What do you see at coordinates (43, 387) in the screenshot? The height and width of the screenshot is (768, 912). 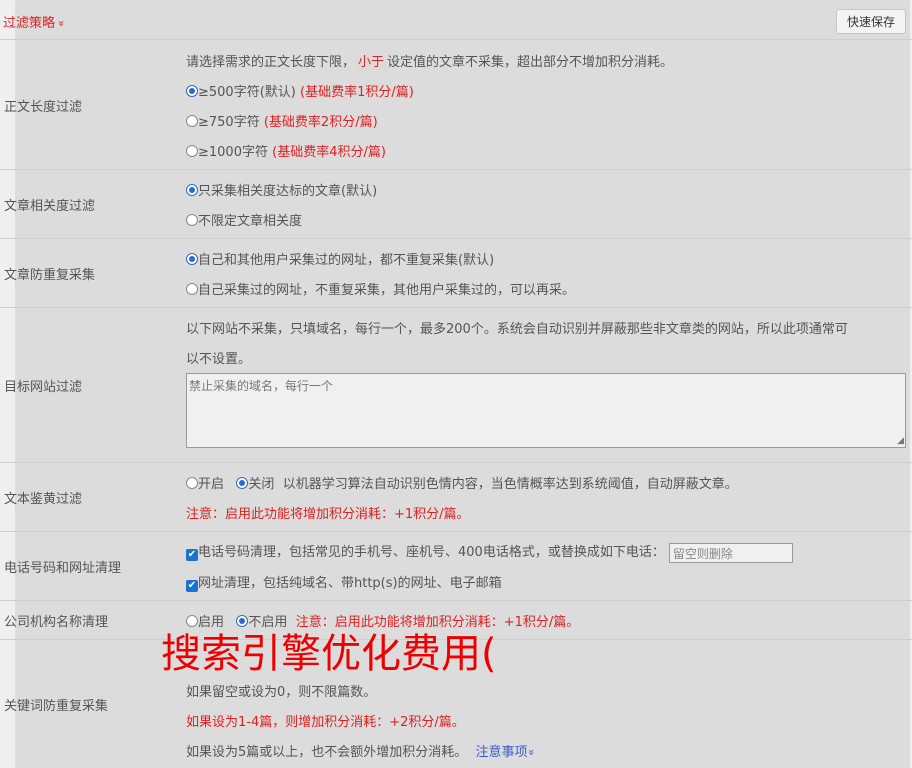 I see `row-label: 目标网站过滤` at bounding box center [43, 387].